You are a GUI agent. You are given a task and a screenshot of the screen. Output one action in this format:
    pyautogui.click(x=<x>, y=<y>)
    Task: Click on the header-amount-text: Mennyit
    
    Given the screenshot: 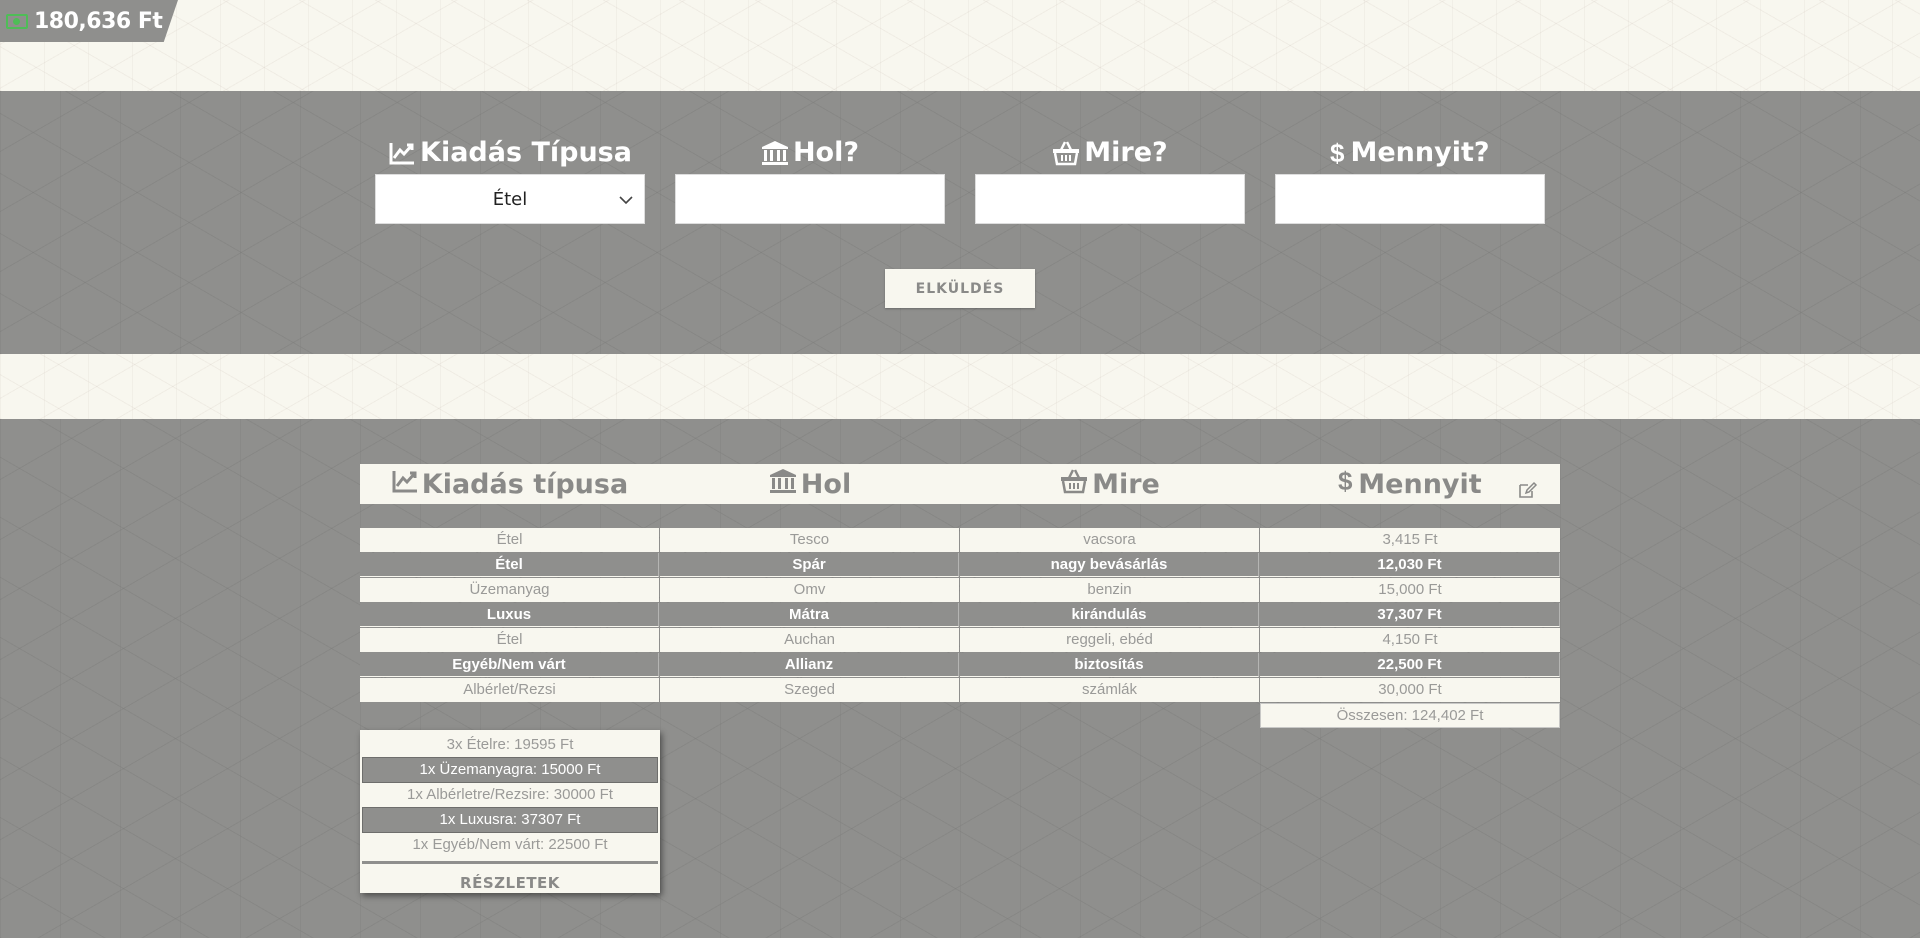 What is the action you would take?
    pyautogui.click(x=1420, y=484)
    